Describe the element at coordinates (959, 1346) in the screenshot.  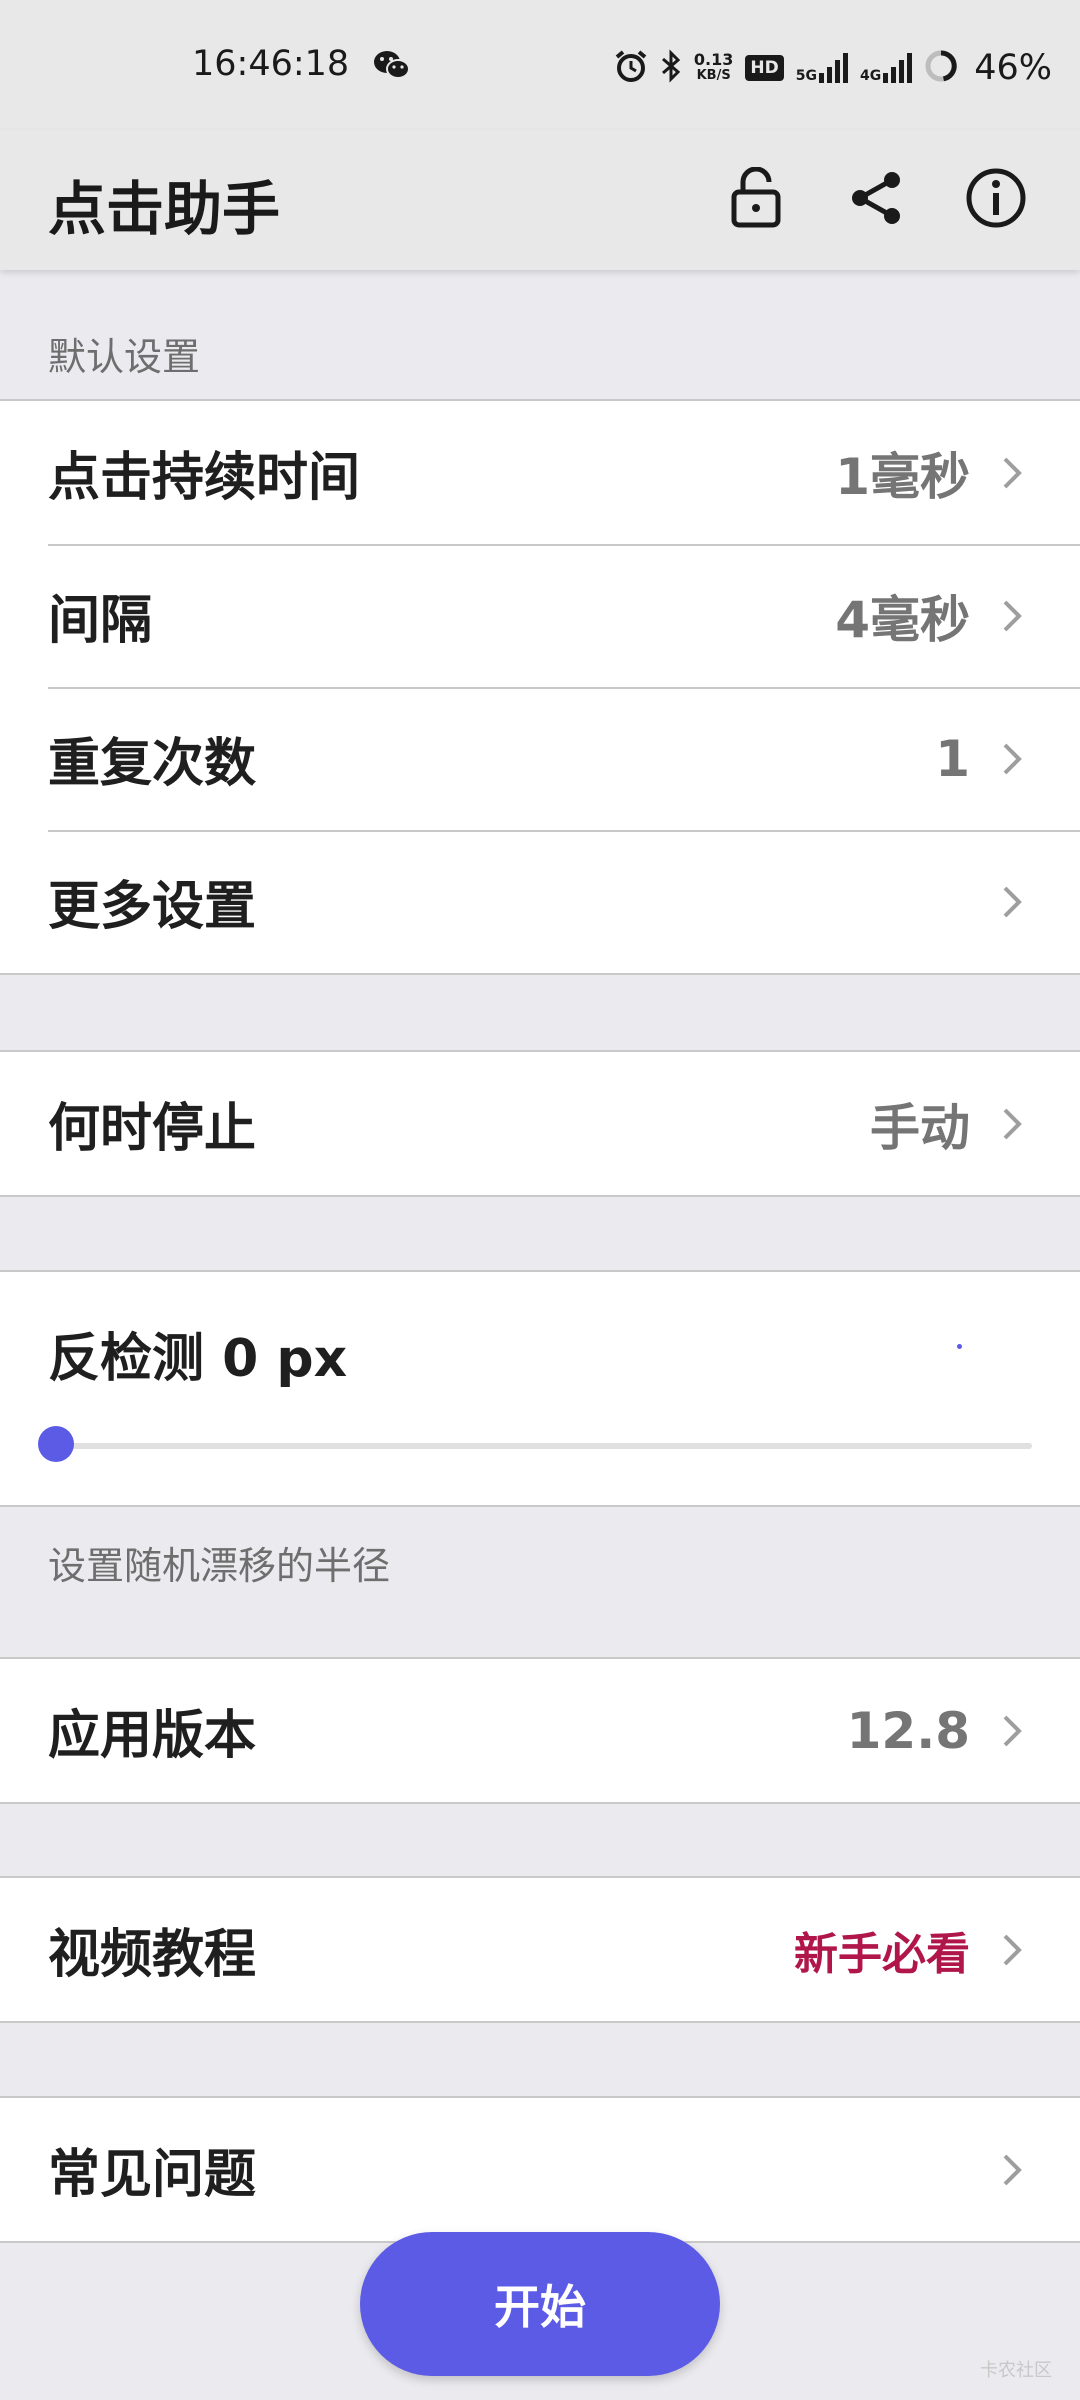
I see `indicator-dot` at that location.